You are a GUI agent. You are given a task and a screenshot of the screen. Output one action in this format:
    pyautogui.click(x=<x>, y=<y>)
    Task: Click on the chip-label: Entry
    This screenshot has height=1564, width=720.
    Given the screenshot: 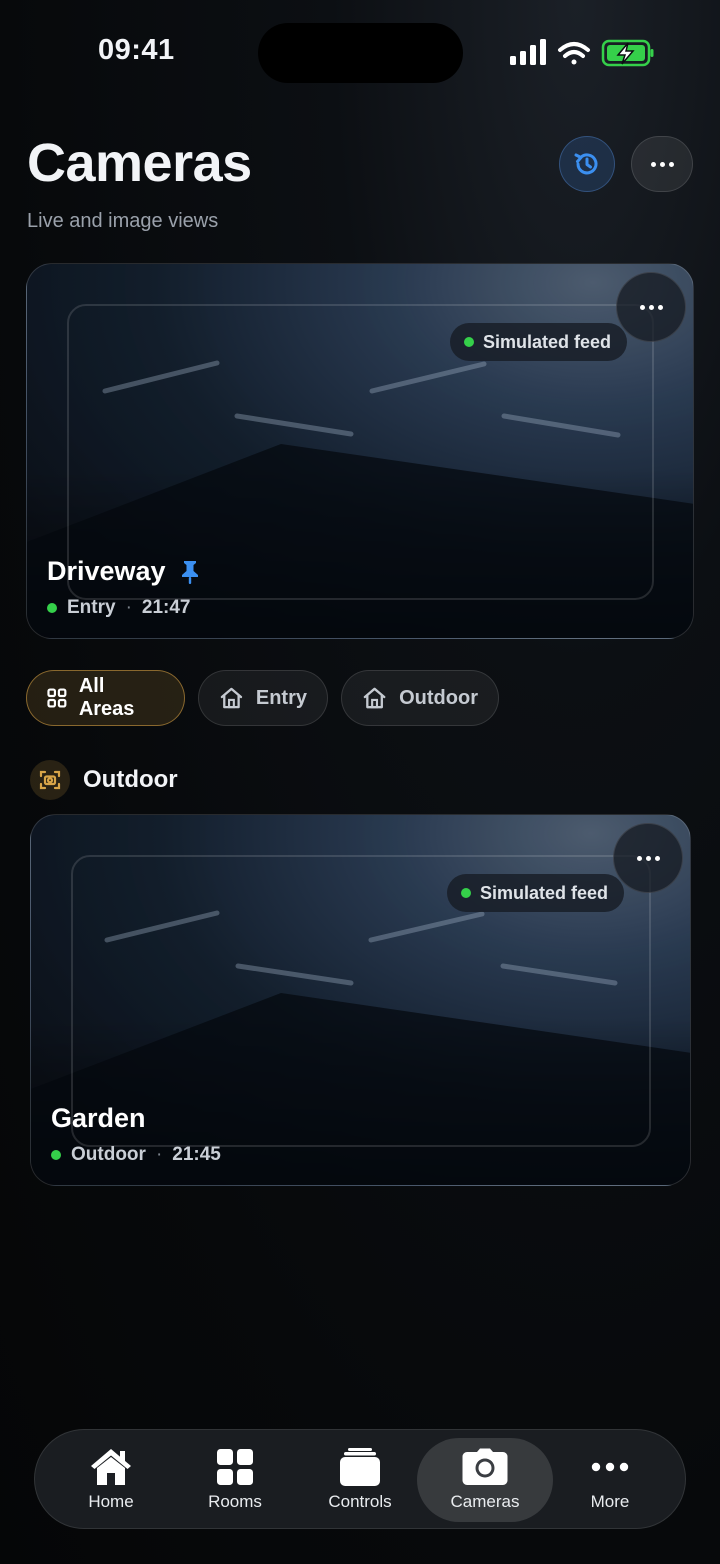 What is the action you would take?
    pyautogui.click(x=281, y=697)
    